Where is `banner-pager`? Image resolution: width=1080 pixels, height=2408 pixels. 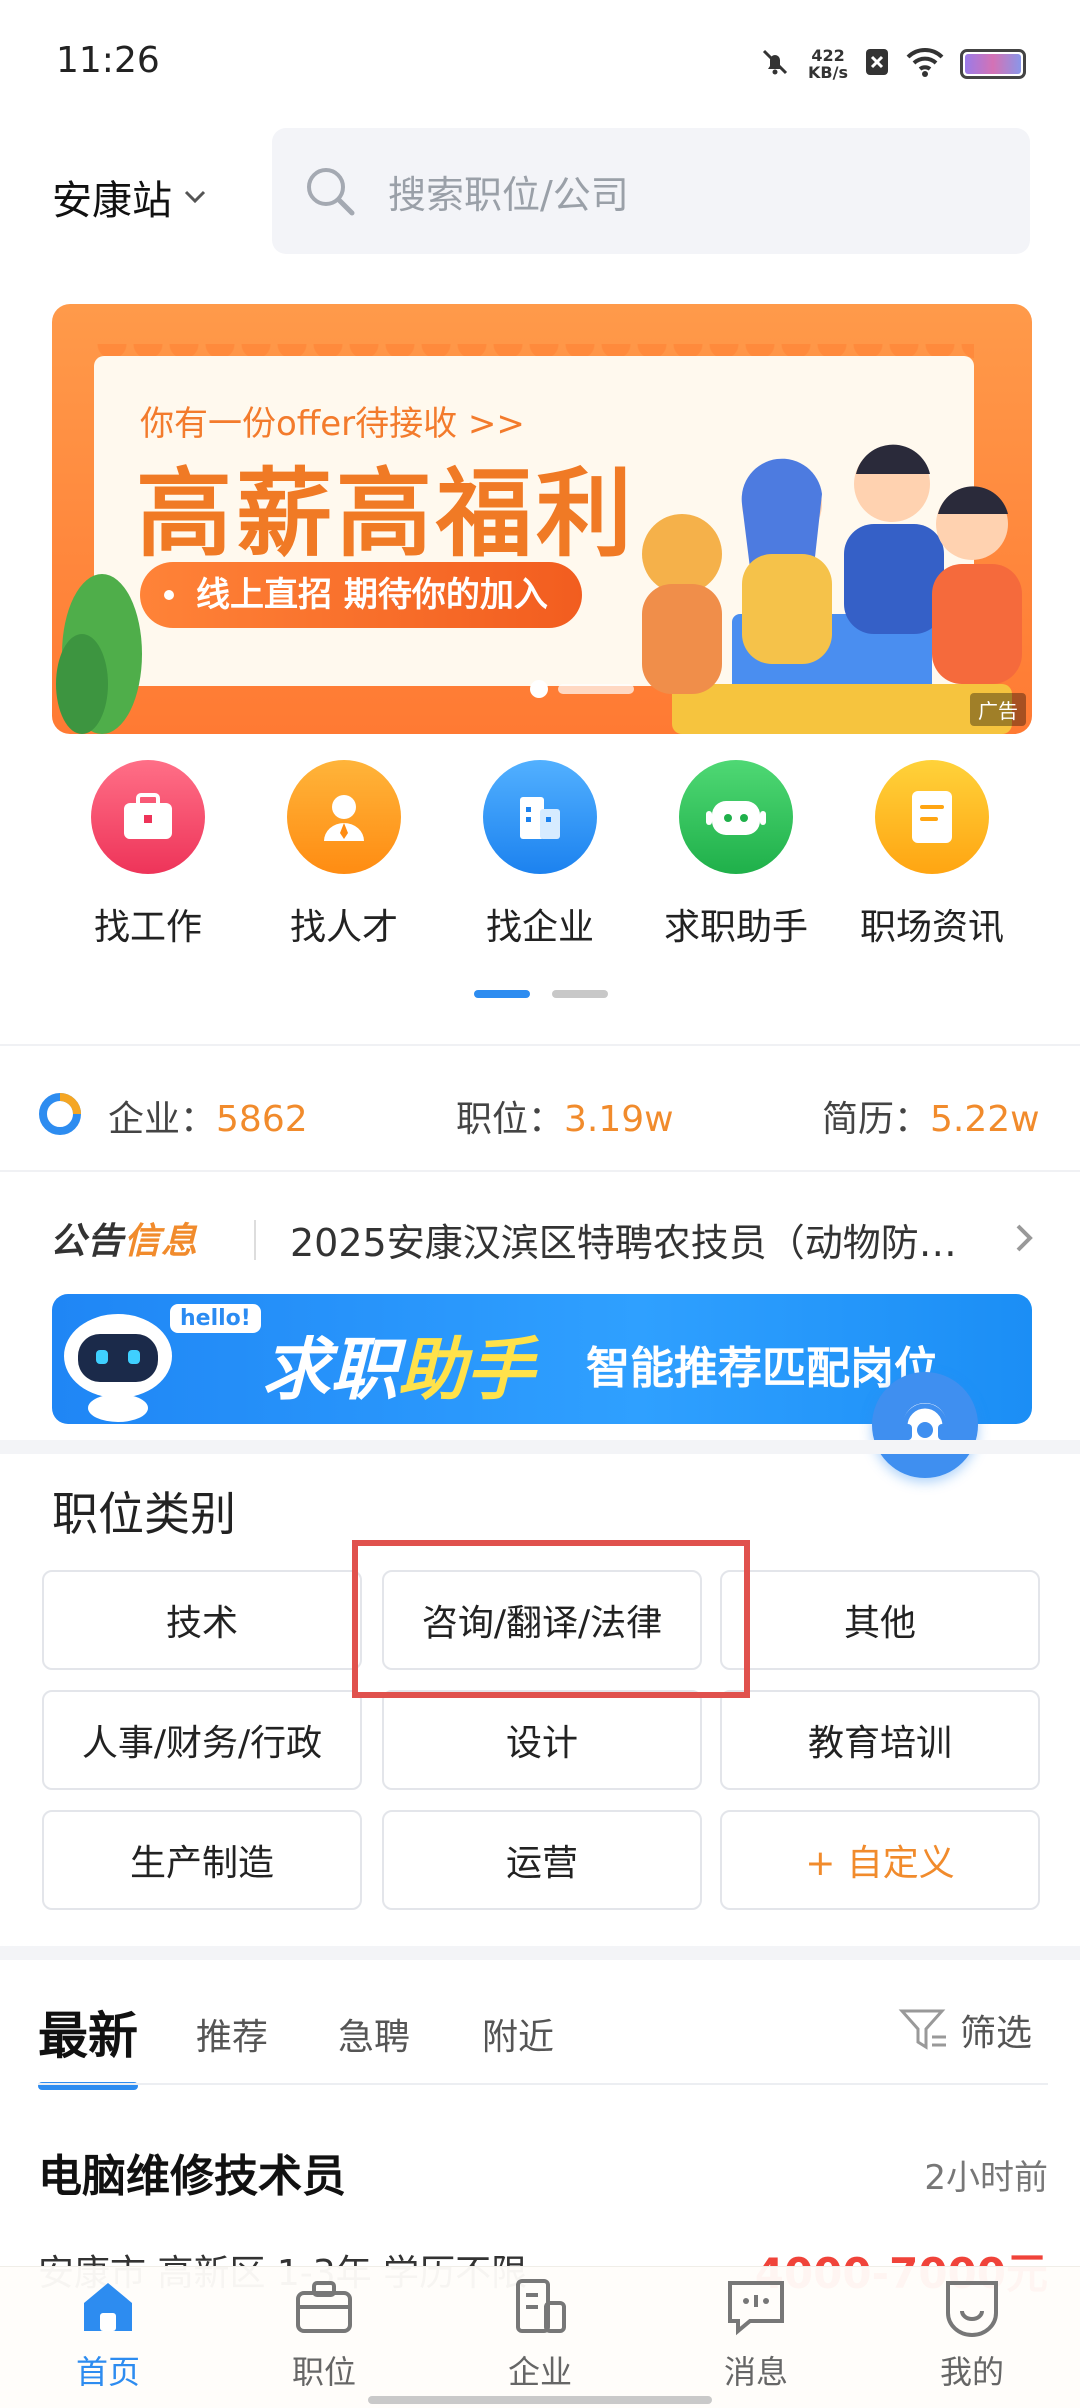
banner-pager is located at coordinates (582, 689).